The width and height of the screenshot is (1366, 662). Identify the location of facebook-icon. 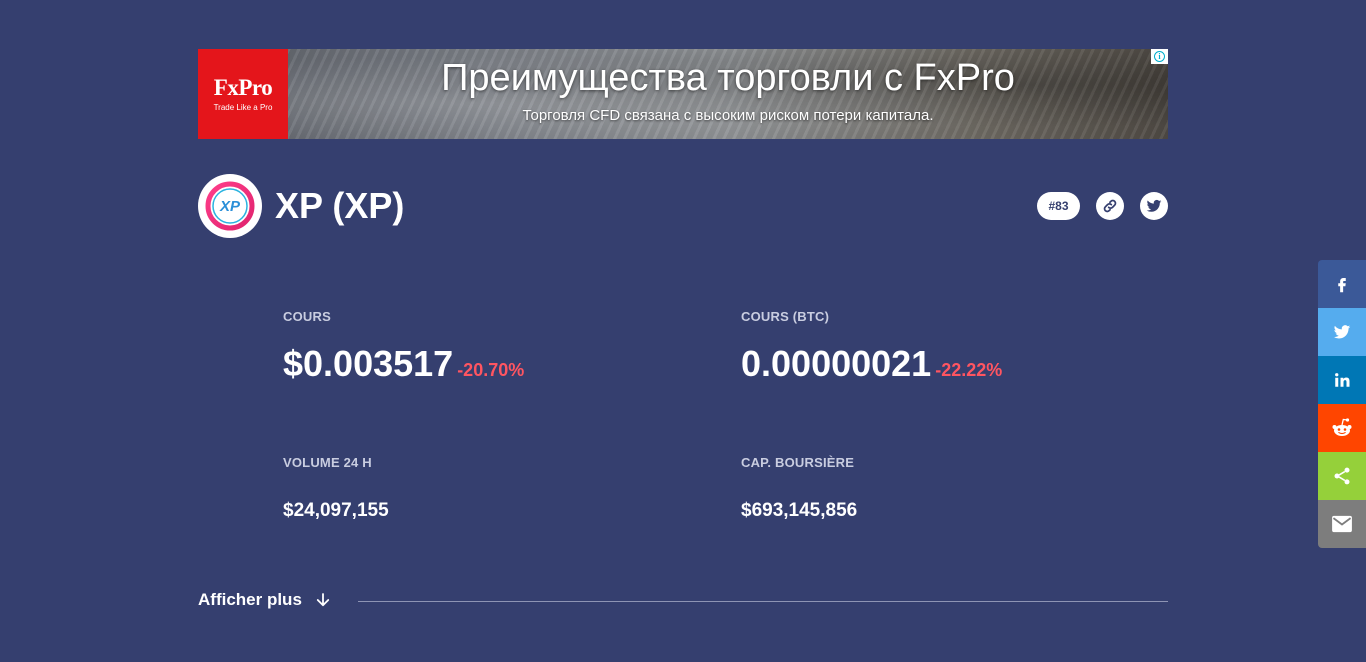
(1342, 285).